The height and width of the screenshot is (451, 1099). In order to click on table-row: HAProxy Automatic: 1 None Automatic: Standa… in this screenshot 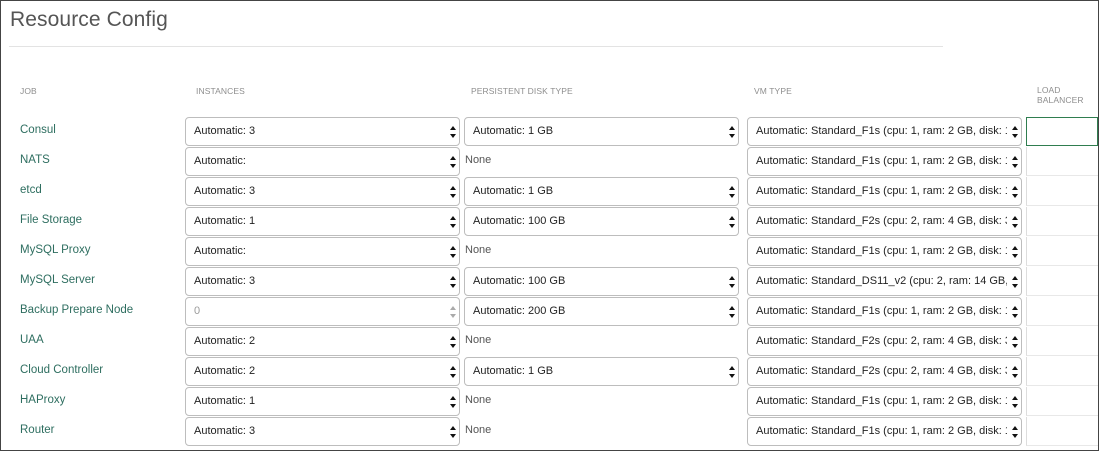, I will do `click(549, 401)`.